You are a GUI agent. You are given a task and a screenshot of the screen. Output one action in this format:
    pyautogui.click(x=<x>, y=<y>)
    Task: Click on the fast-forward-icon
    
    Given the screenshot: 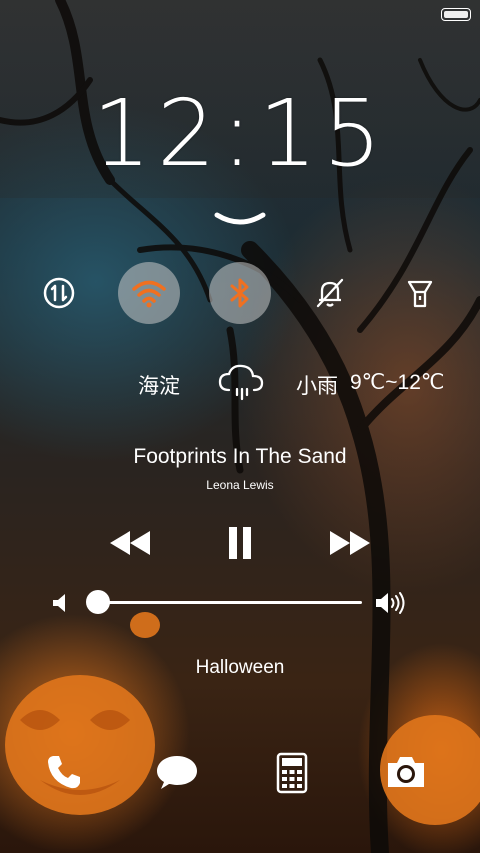 What is the action you would take?
    pyautogui.click(x=350, y=543)
    